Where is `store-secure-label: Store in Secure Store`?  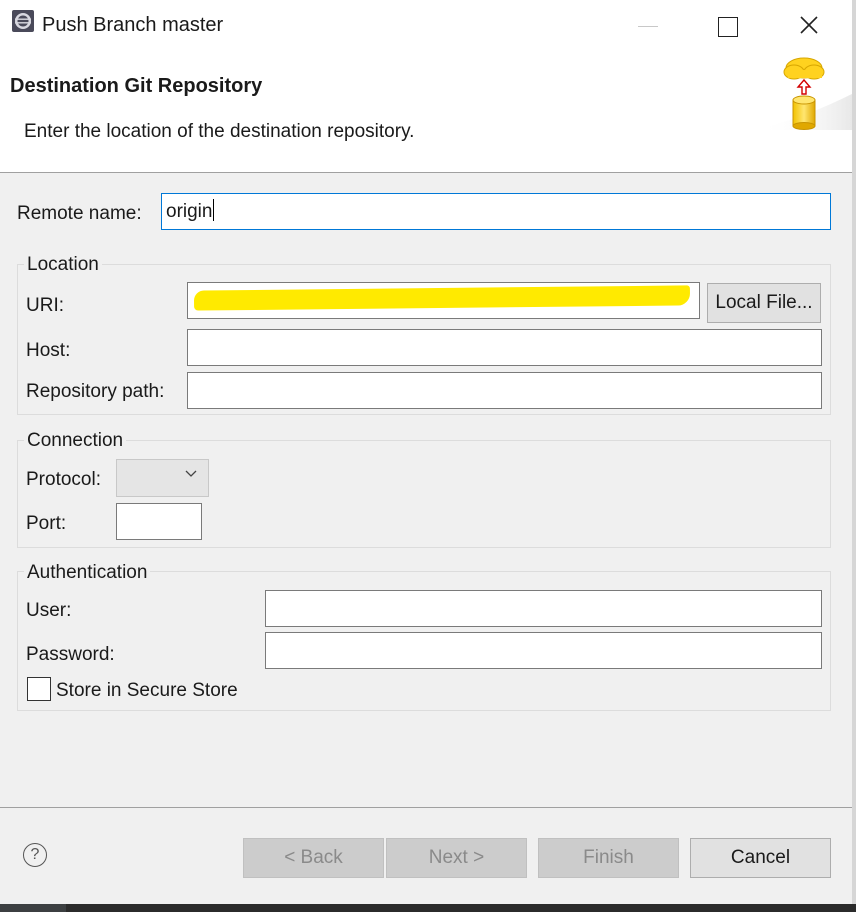 store-secure-label: Store in Secure Store is located at coordinates (147, 691).